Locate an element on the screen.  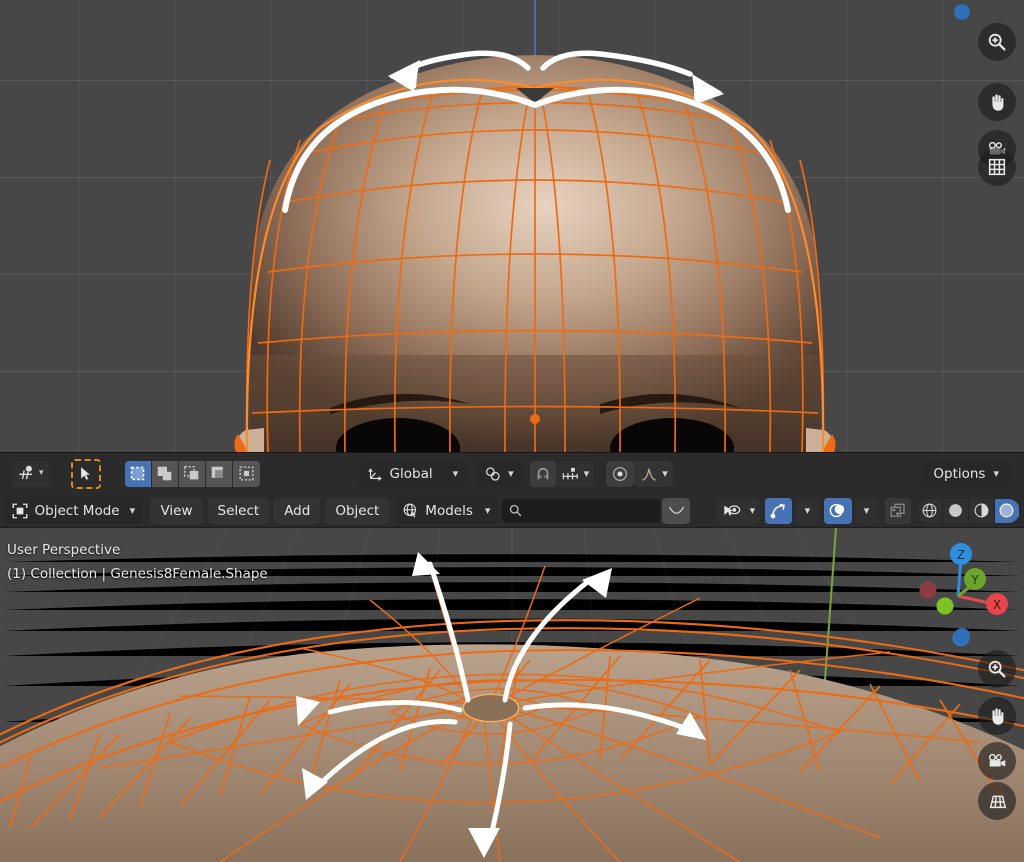
set-select-mode is located at coordinates (138, 473).